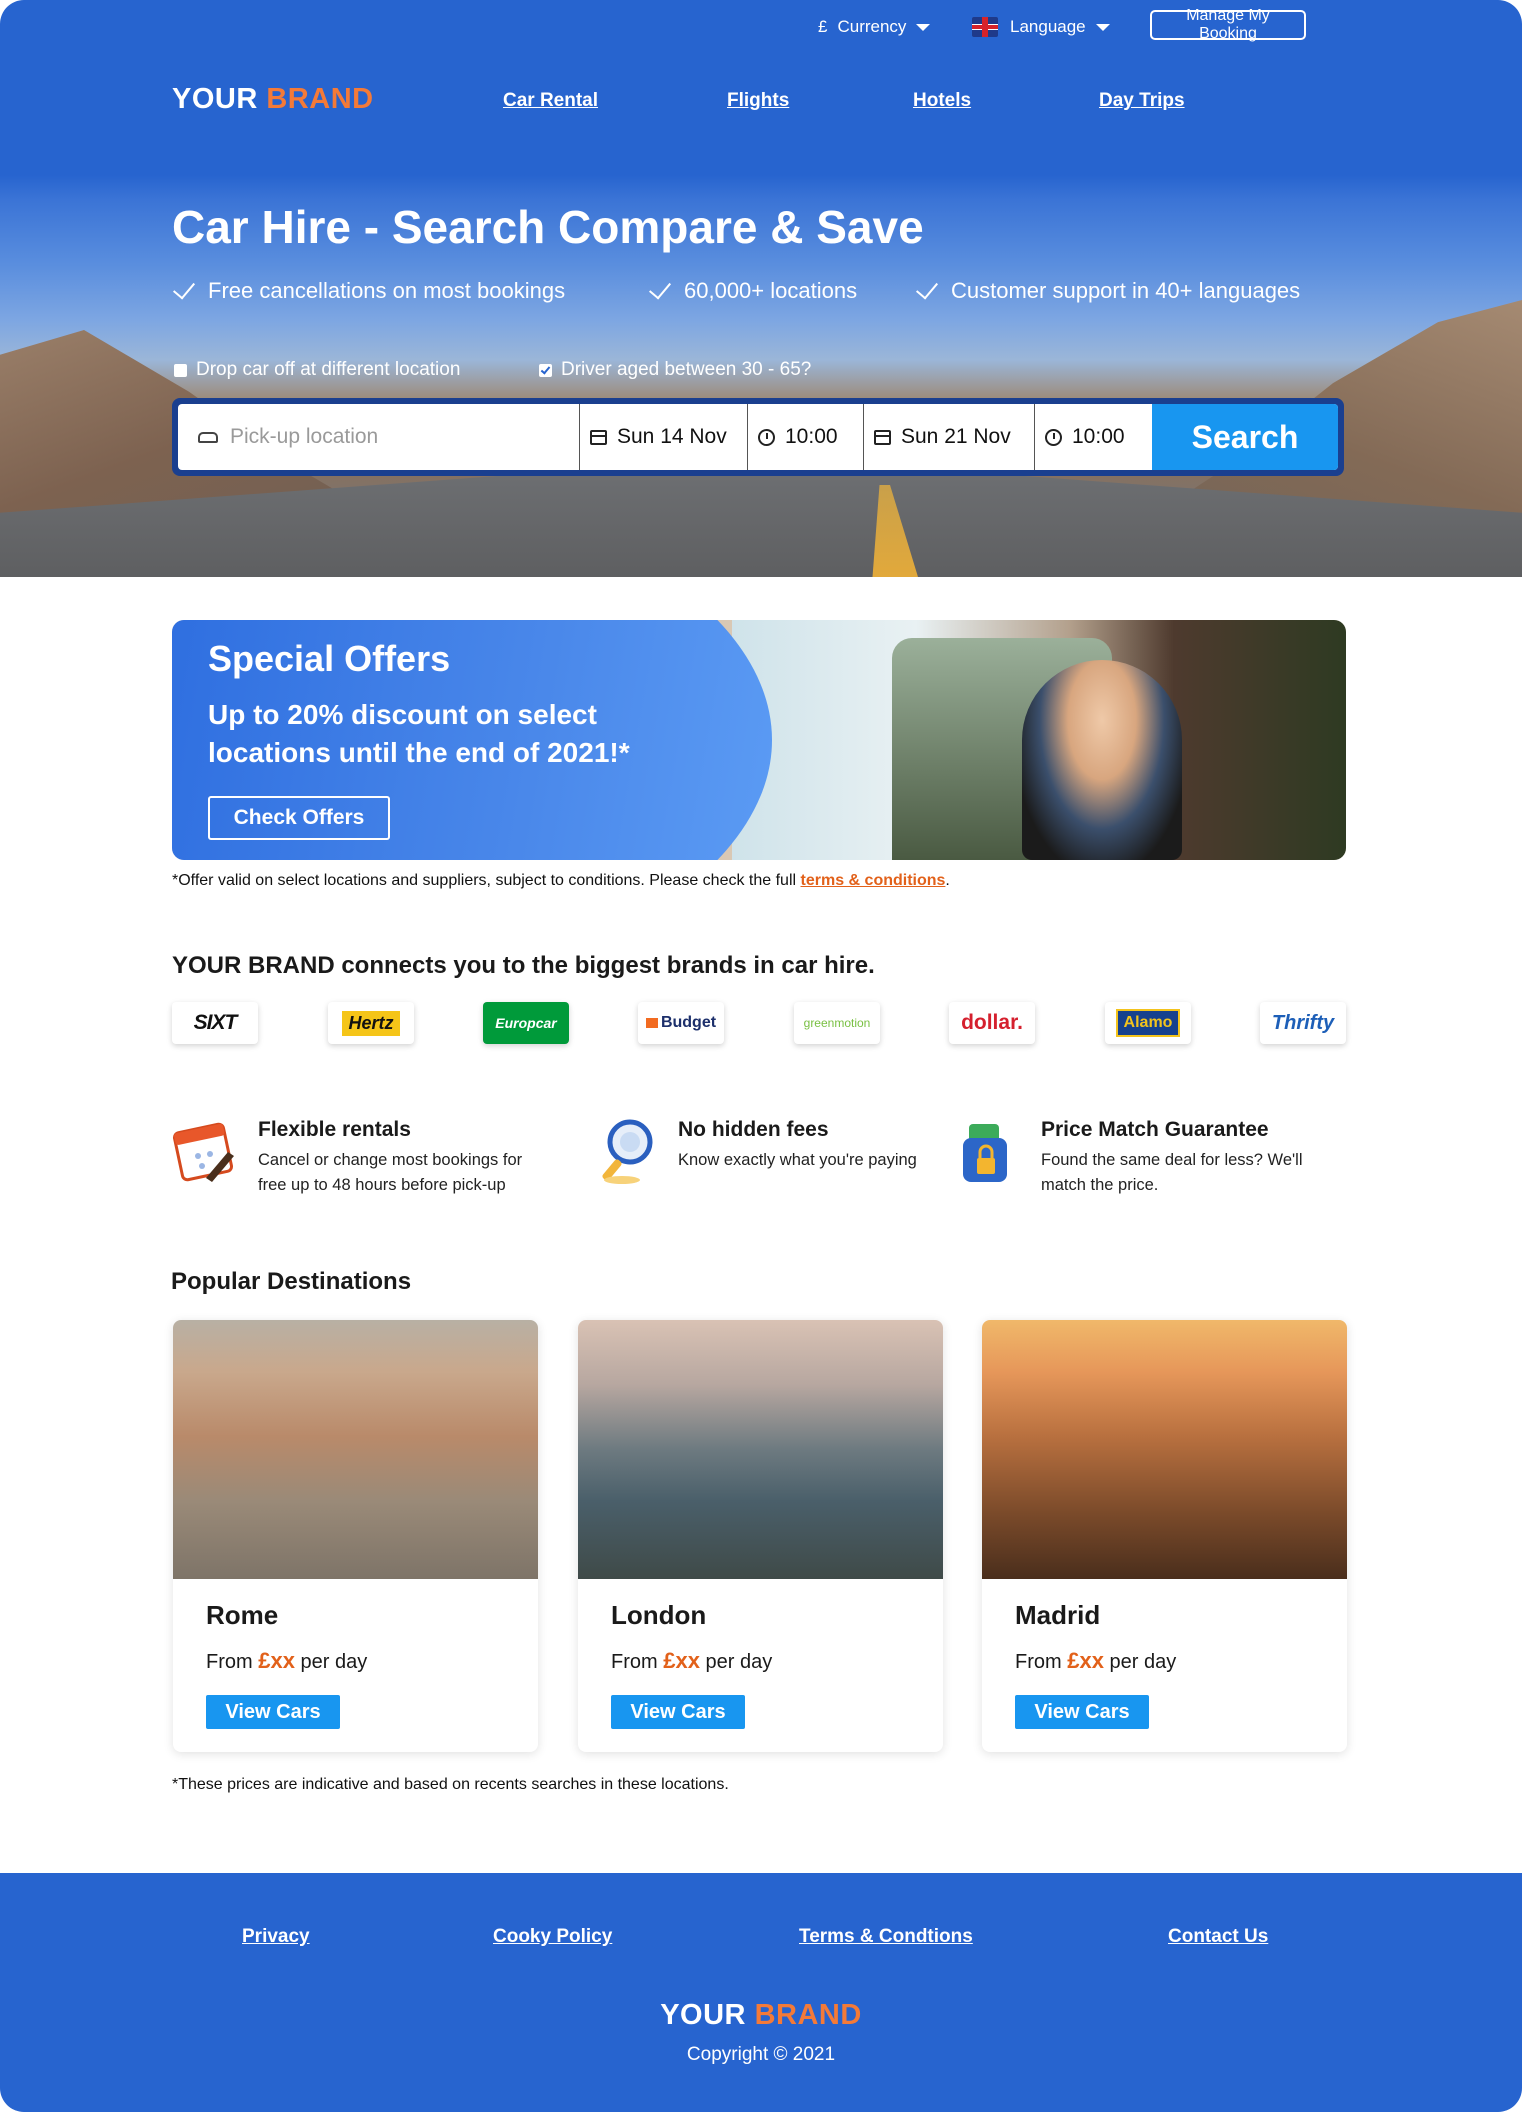 The image size is (1522, 2112). I want to click on pickup-time-field: 10:00, so click(806, 437).